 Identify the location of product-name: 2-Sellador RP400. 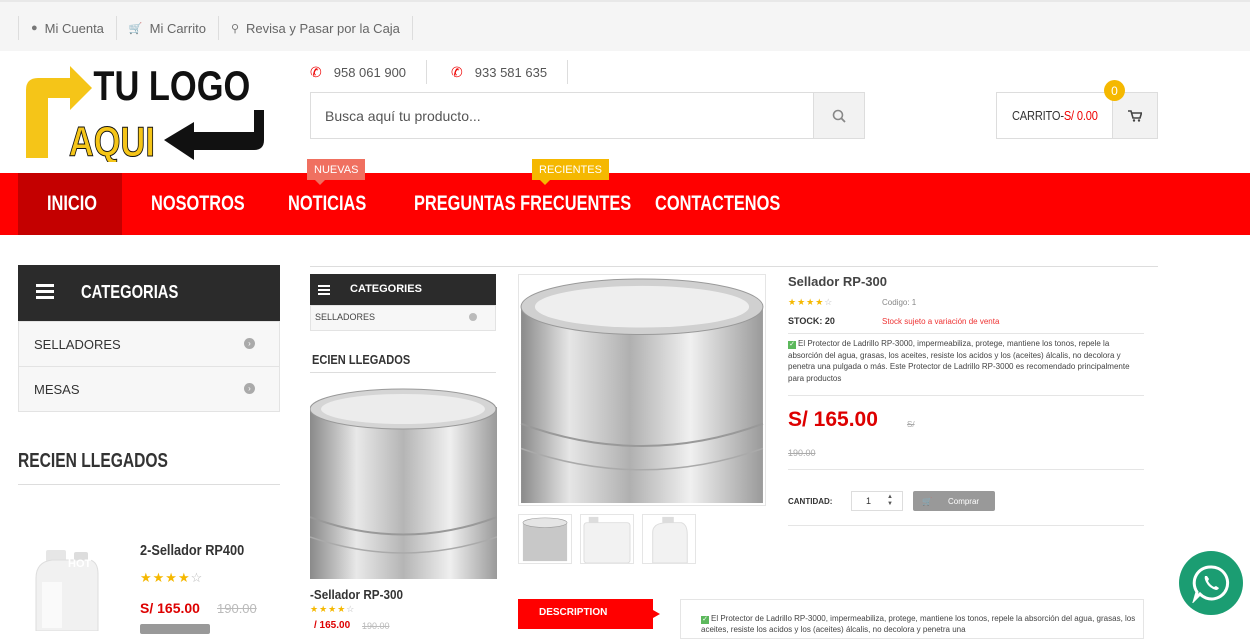
(192, 550).